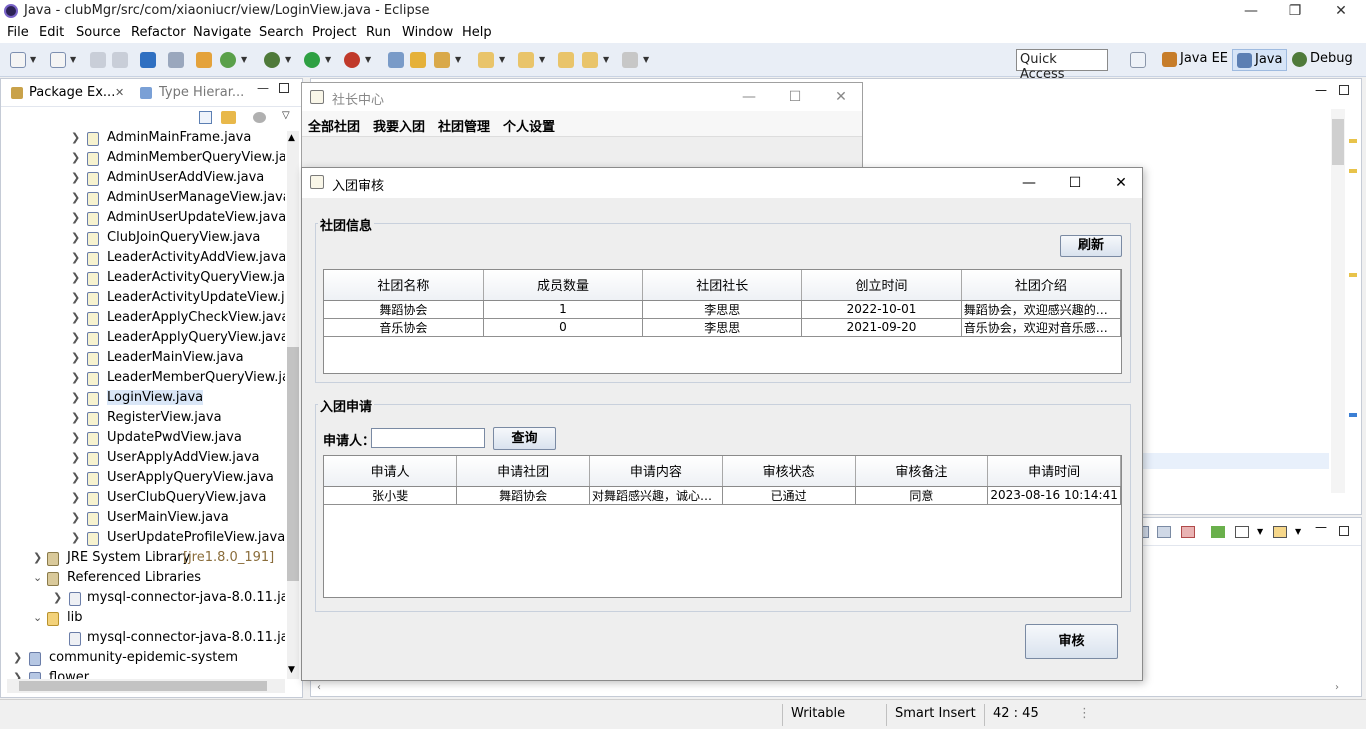  What do you see at coordinates (1321, 90) in the screenshot?
I see `minimize-editor-icon: —` at bounding box center [1321, 90].